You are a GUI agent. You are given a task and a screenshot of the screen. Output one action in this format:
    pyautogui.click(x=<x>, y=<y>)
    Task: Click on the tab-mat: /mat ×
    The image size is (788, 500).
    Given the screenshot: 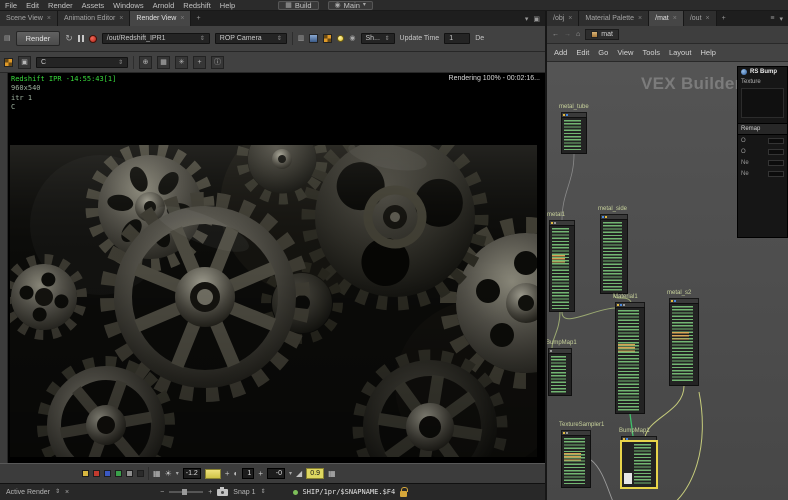 What is the action you would take?
    pyautogui.click(x=666, y=18)
    